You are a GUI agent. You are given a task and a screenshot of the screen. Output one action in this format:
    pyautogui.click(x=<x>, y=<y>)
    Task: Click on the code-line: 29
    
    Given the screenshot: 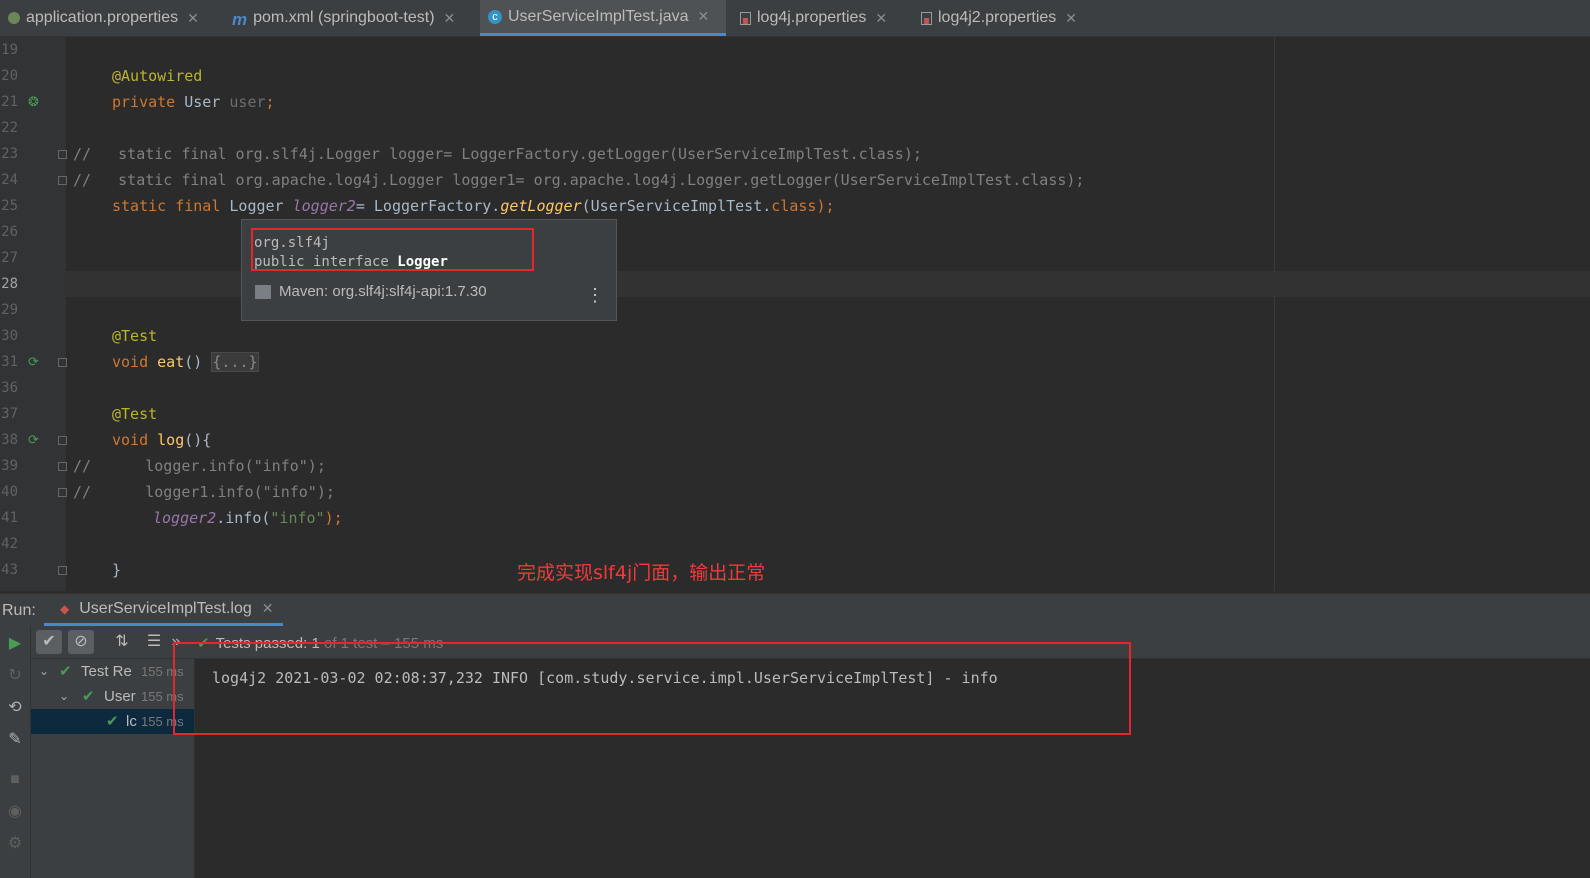 What is the action you would take?
    pyautogui.click(x=795, y=310)
    